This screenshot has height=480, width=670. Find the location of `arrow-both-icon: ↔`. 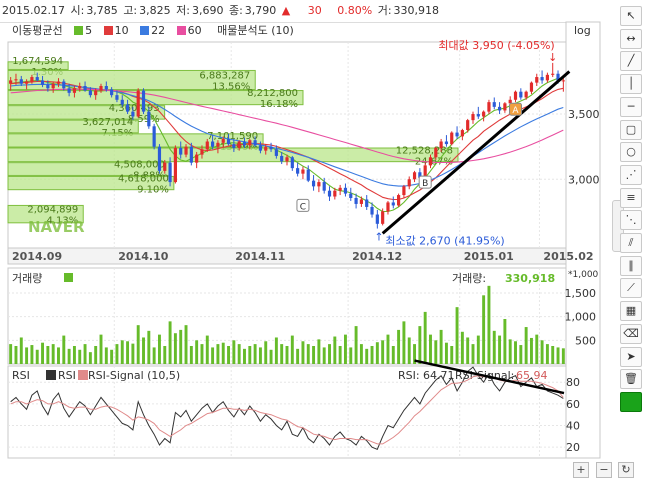

arrow-both-icon: ↔ is located at coordinates (631, 38).